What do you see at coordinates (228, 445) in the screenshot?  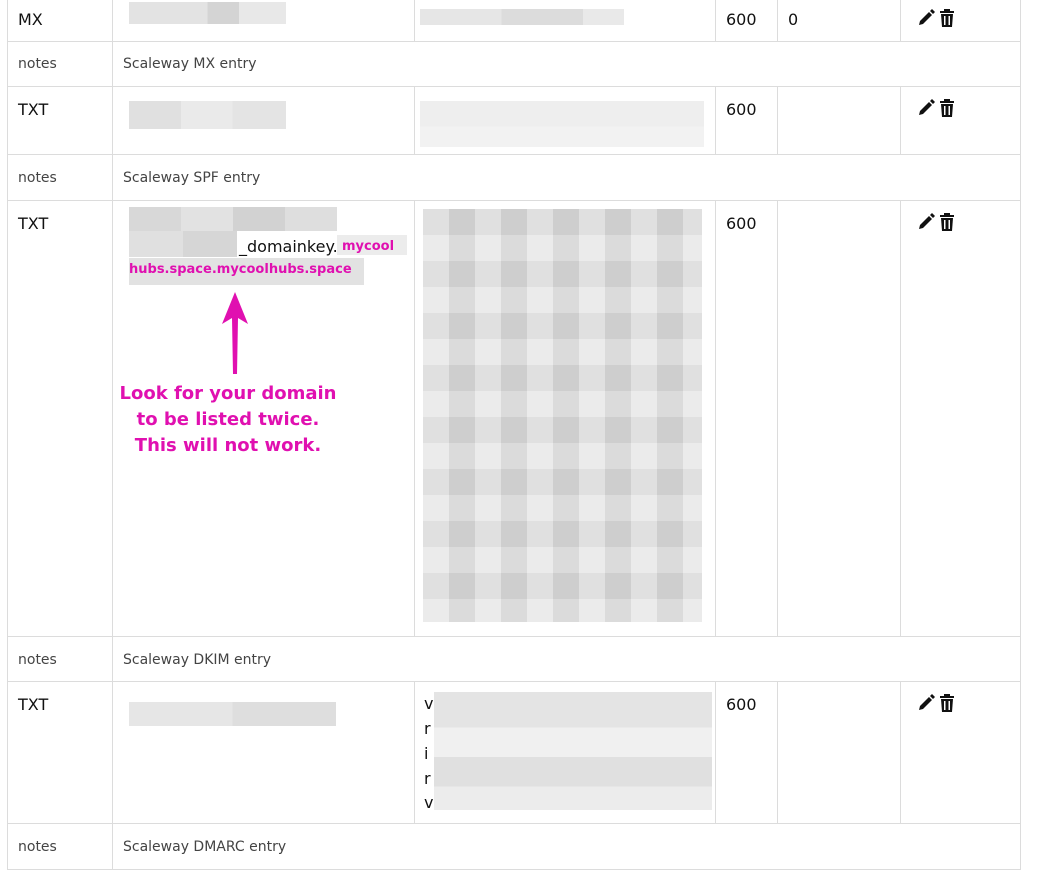 I see `annotation-line: This will not work.` at bounding box center [228, 445].